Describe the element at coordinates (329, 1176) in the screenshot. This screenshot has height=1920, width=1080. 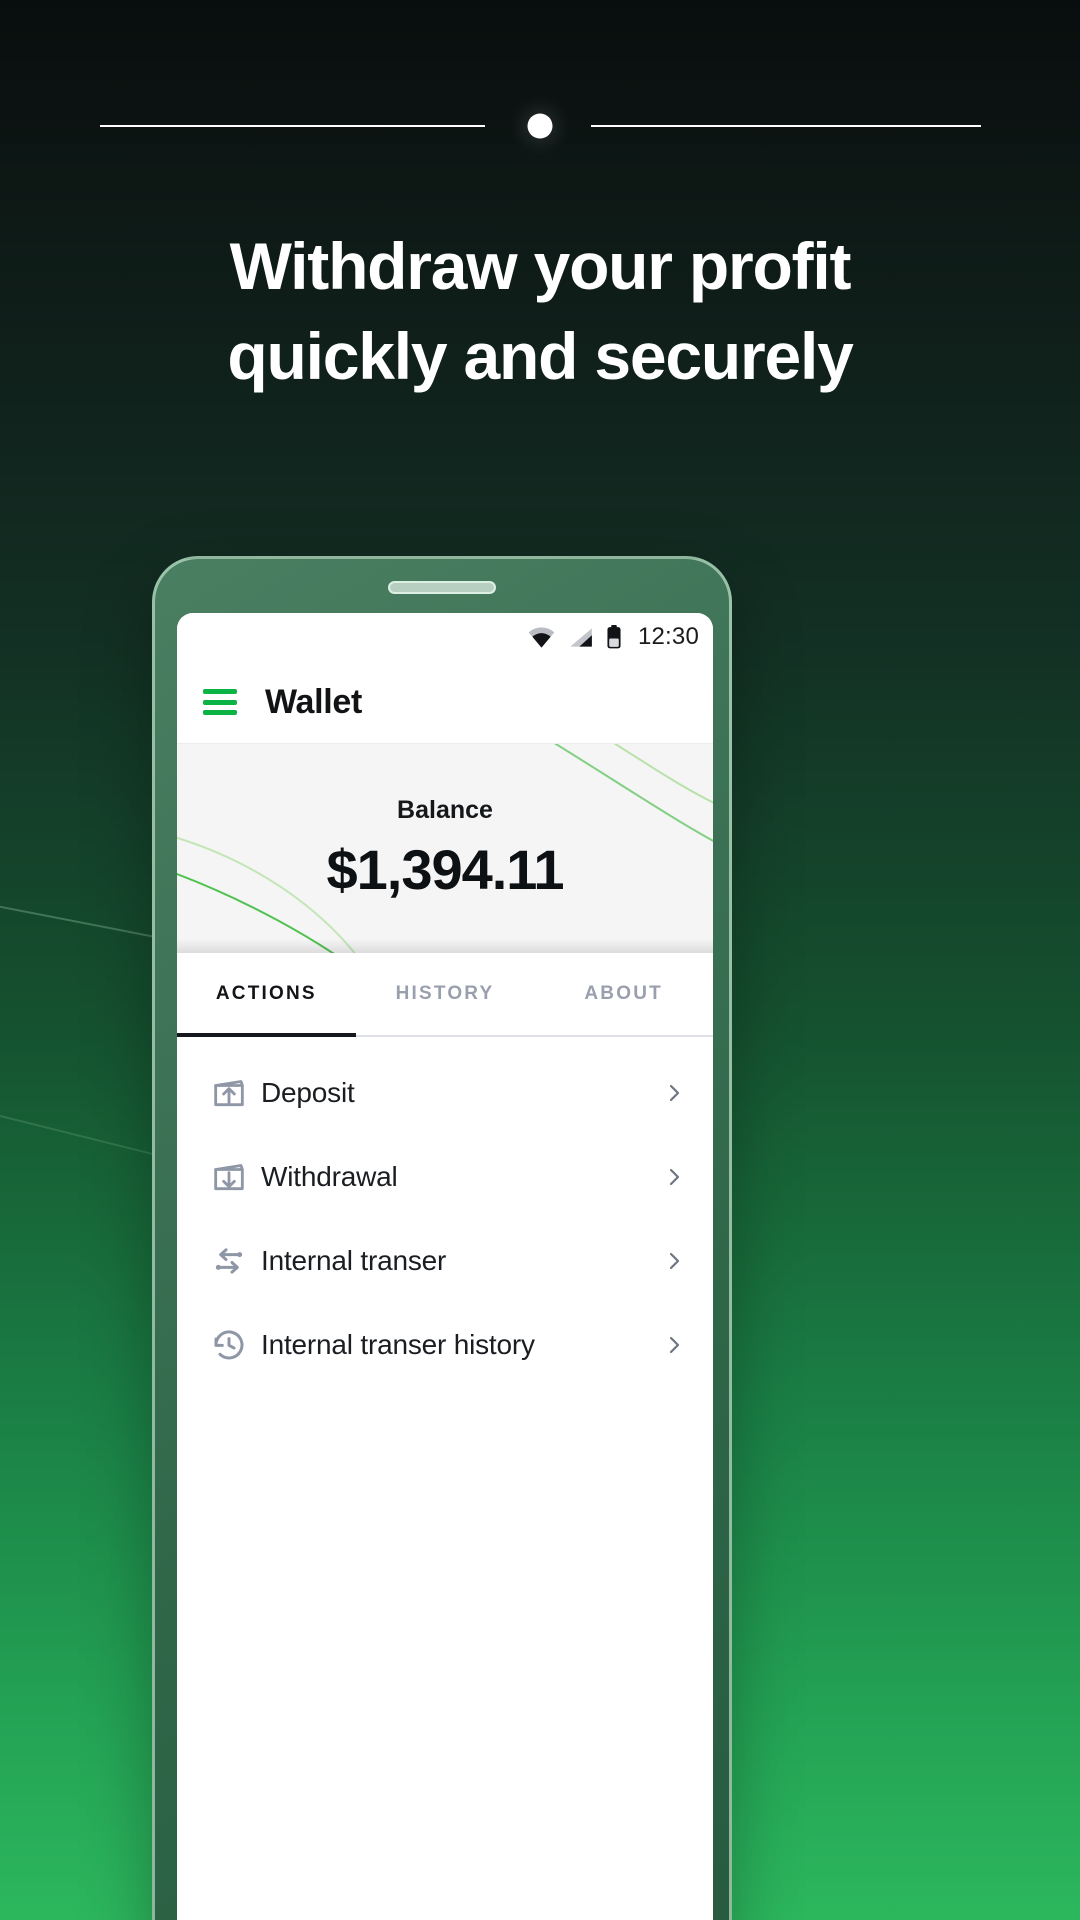
I see `list-item-label: Withdrawal` at that location.